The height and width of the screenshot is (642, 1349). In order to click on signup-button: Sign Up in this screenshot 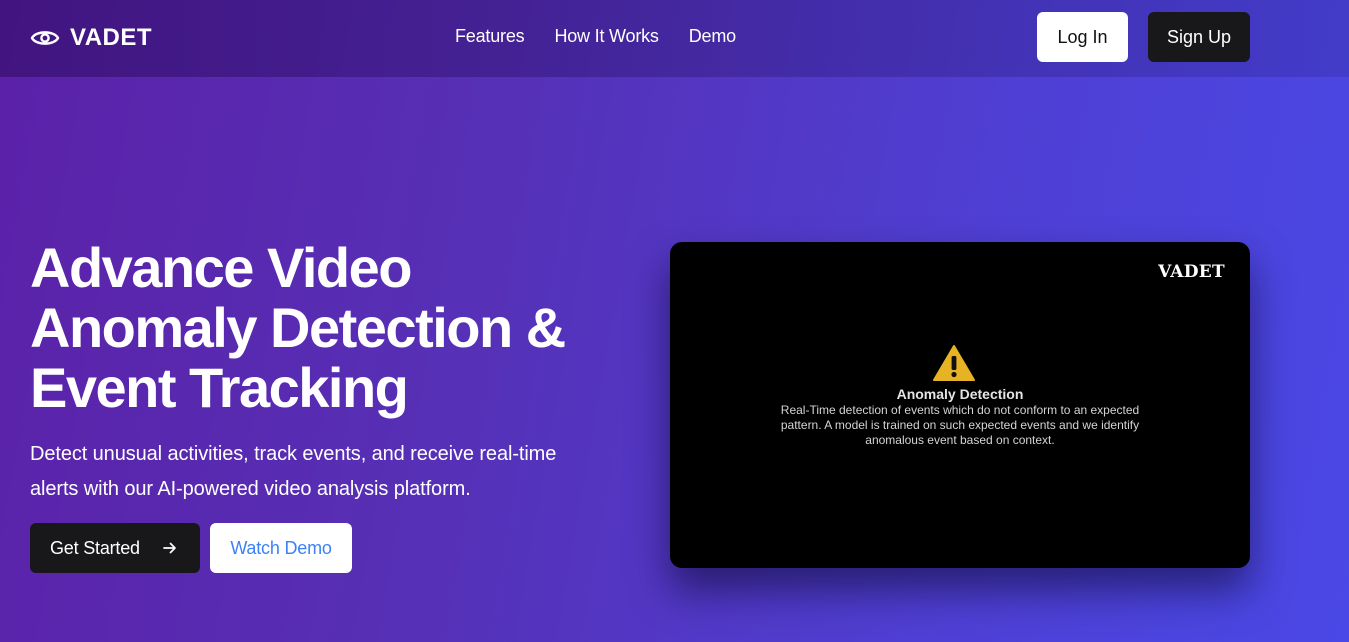, I will do `click(1199, 37)`.